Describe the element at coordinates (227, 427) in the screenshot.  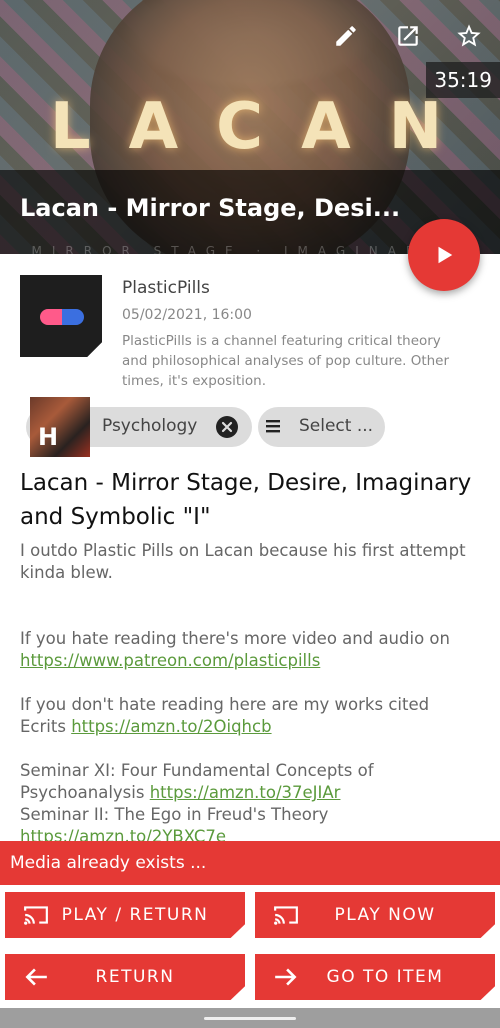
I see `close-icon` at that location.